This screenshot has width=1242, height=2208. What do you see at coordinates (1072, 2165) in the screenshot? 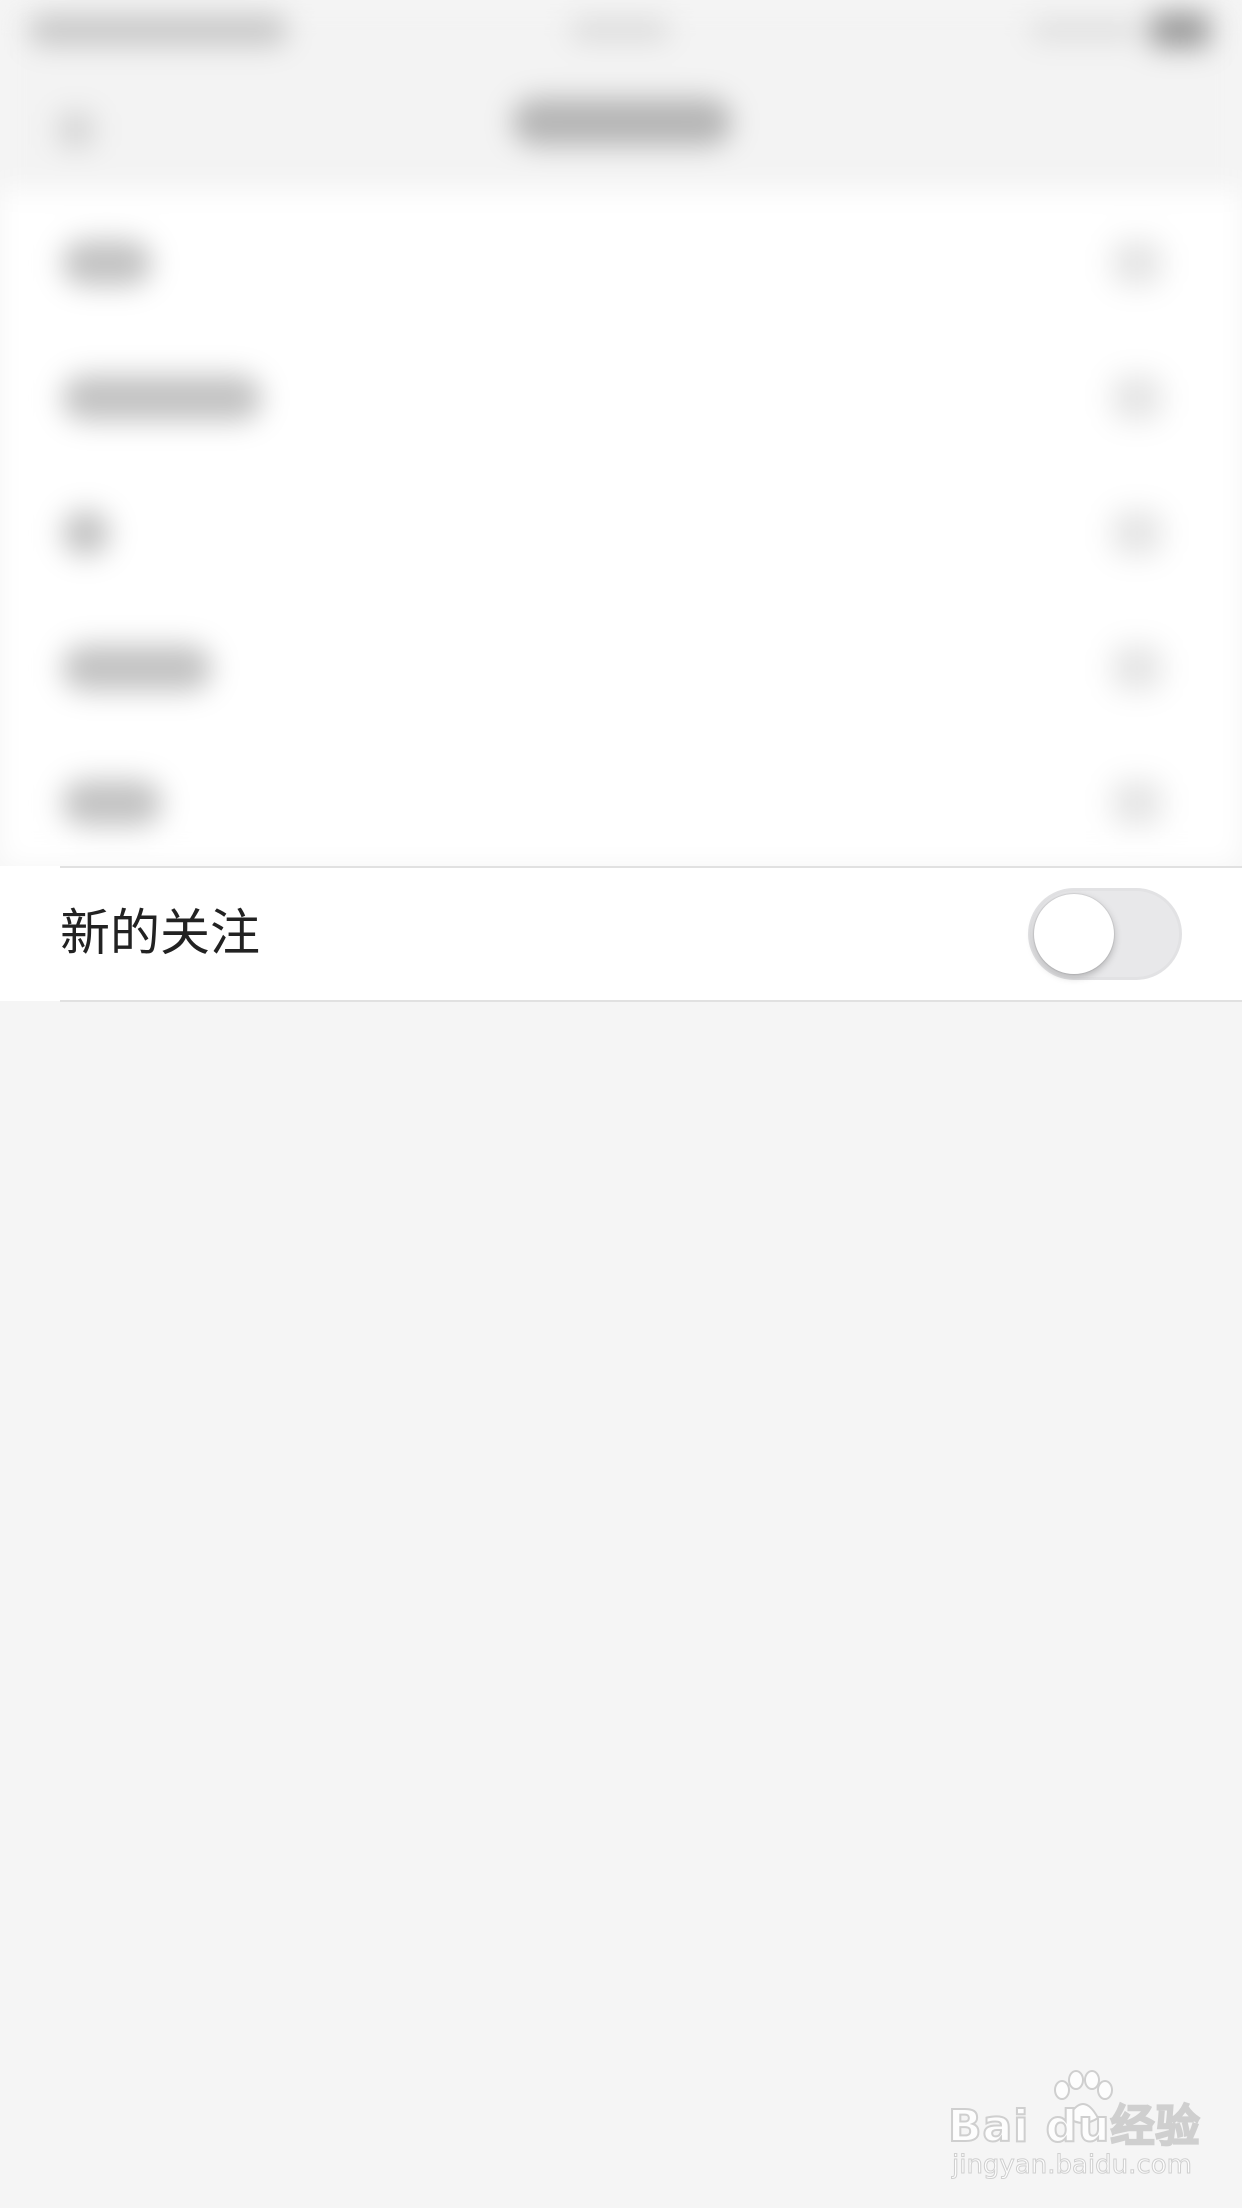
I see `watermark-url-text: jingyan.baidu.com` at bounding box center [1072, 2165].